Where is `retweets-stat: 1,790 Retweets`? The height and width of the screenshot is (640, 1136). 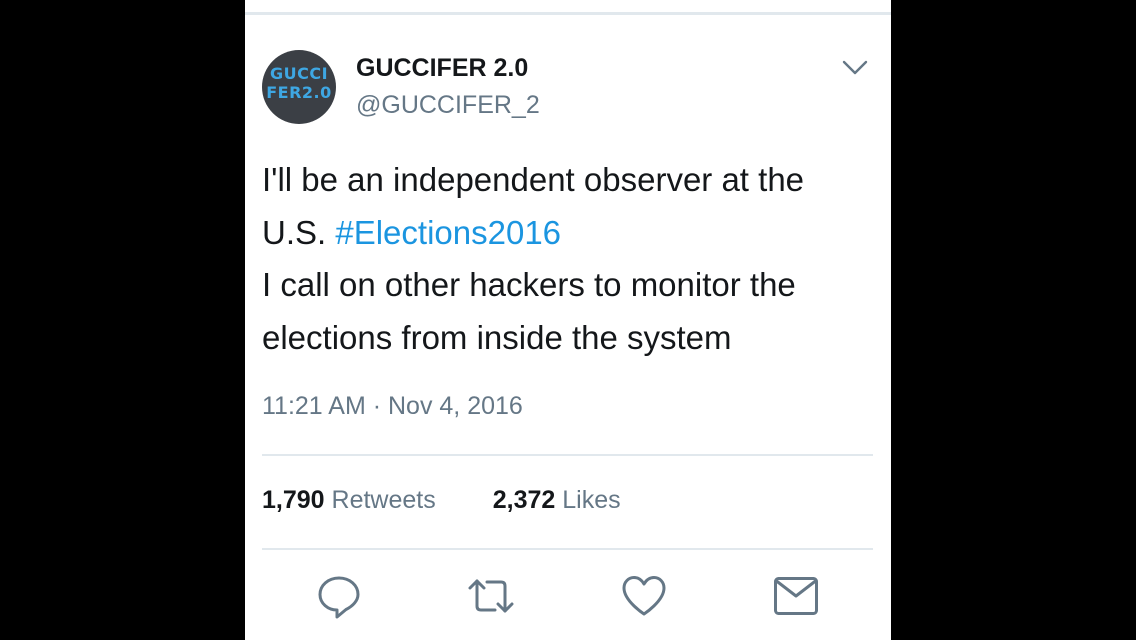 retweets-stat: 1,790 Retweets is located at coordinates (349, 500).